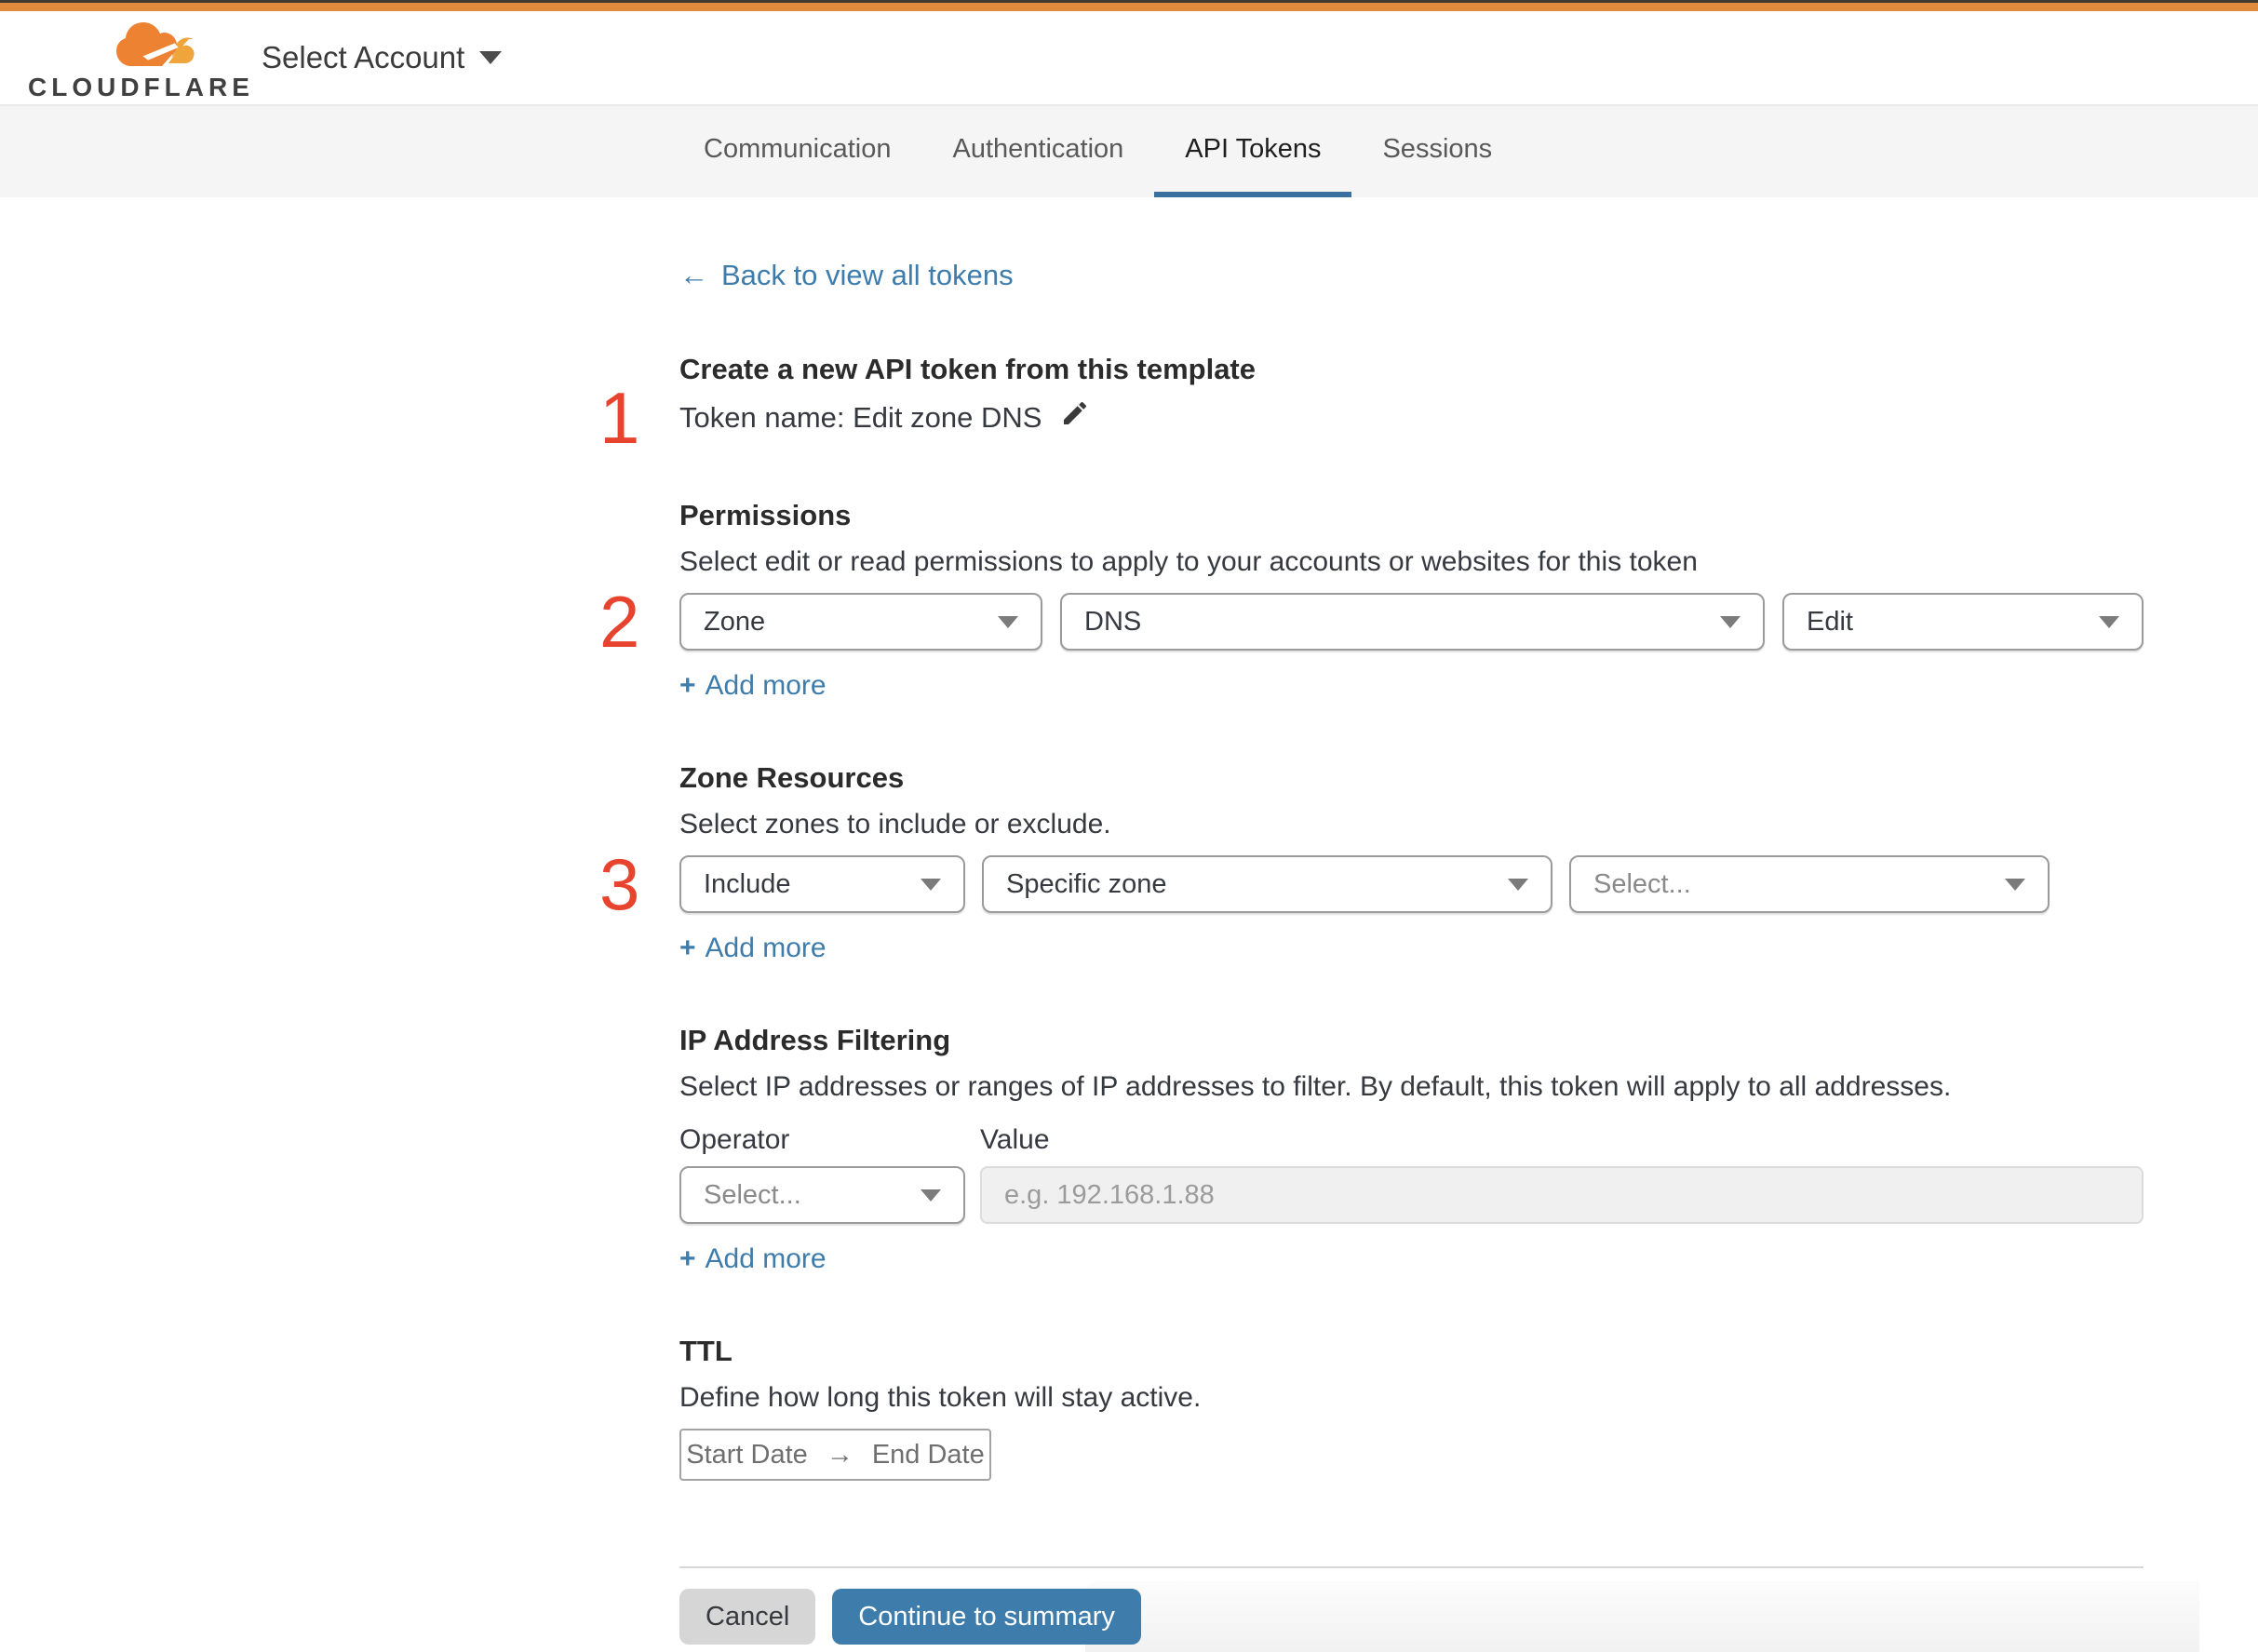 This screenshot has width=2258, height=1652. I want to click on operator-label: Operator, so click(735, 1139).